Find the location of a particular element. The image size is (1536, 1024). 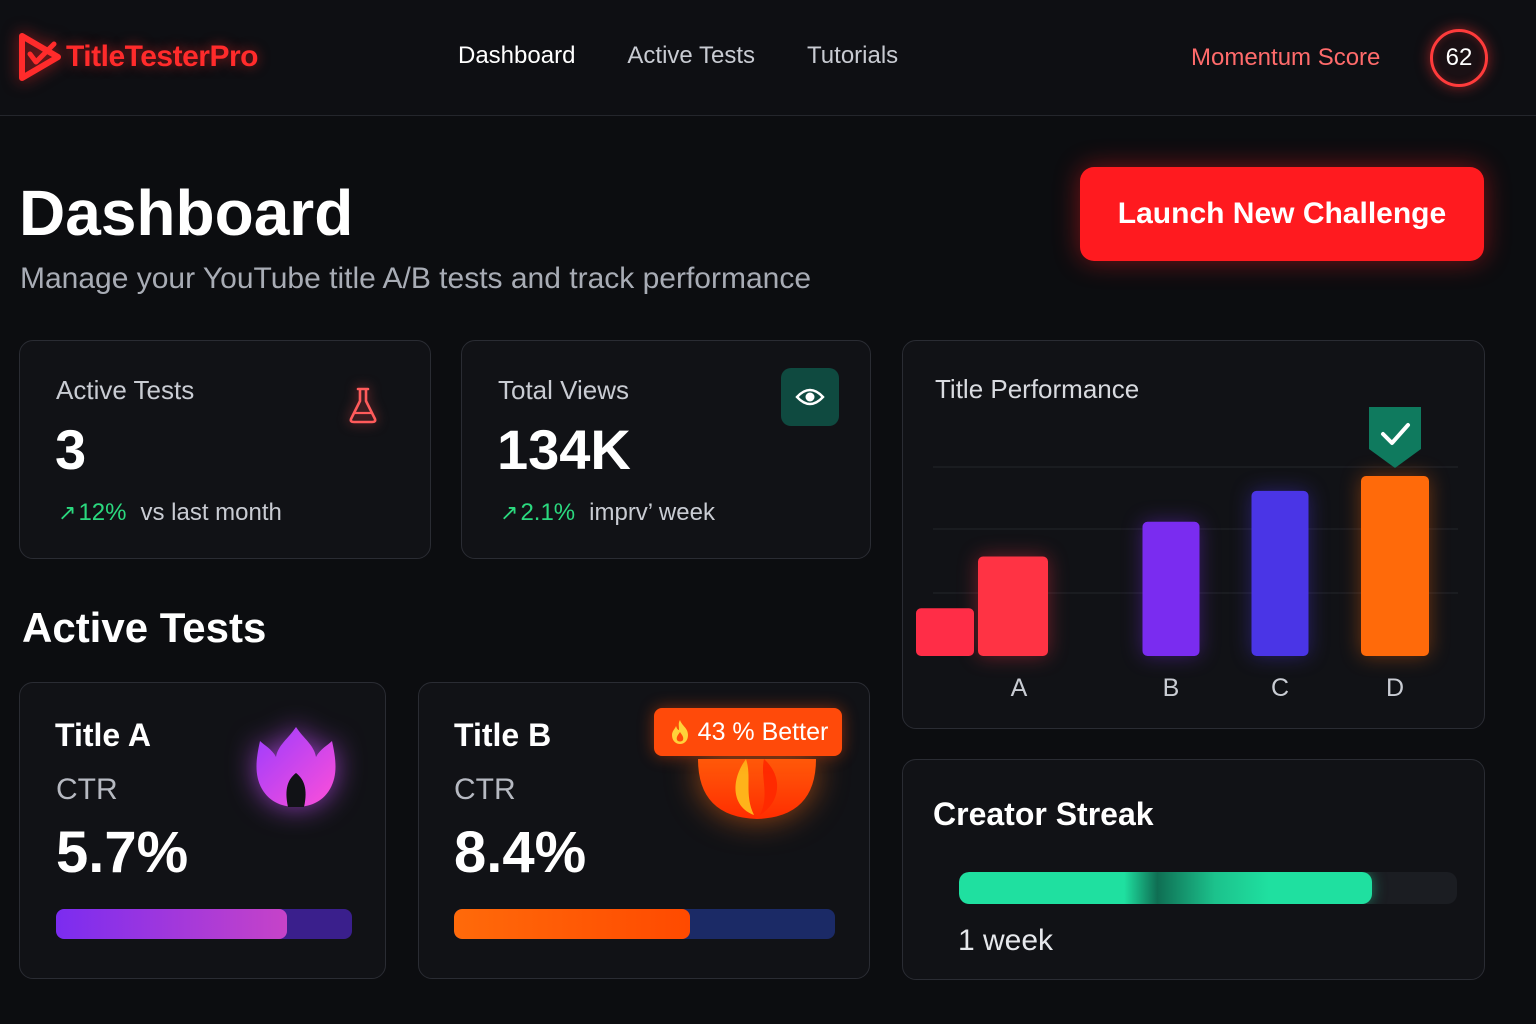

streak-progress-track is located at coordinates (1208, 888).